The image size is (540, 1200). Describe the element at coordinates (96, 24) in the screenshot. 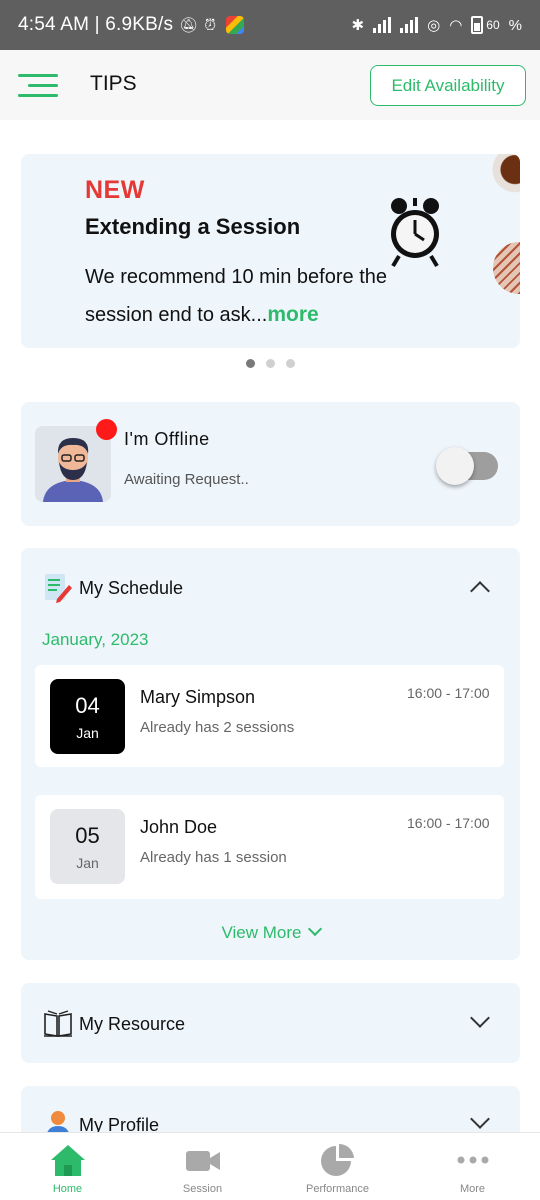

I see `status-time: 4:54 AM | 6.9KB/s` at that location.